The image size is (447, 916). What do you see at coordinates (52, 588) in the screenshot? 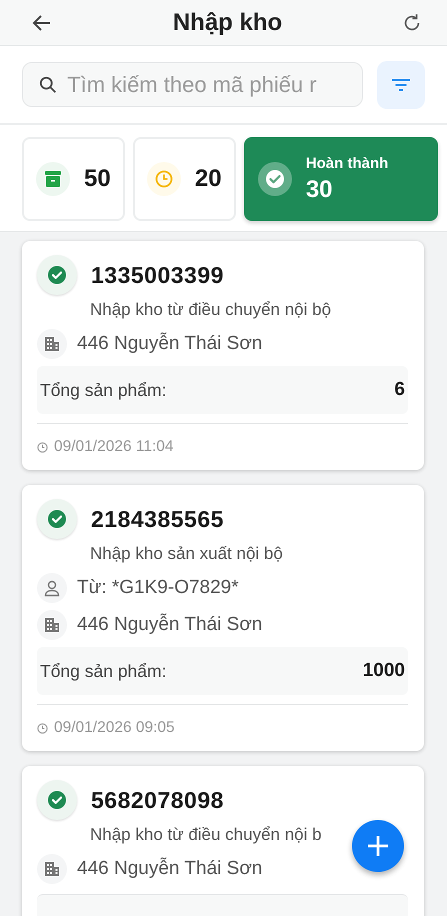
I see `person-icon` at bounding box center [52, 588].